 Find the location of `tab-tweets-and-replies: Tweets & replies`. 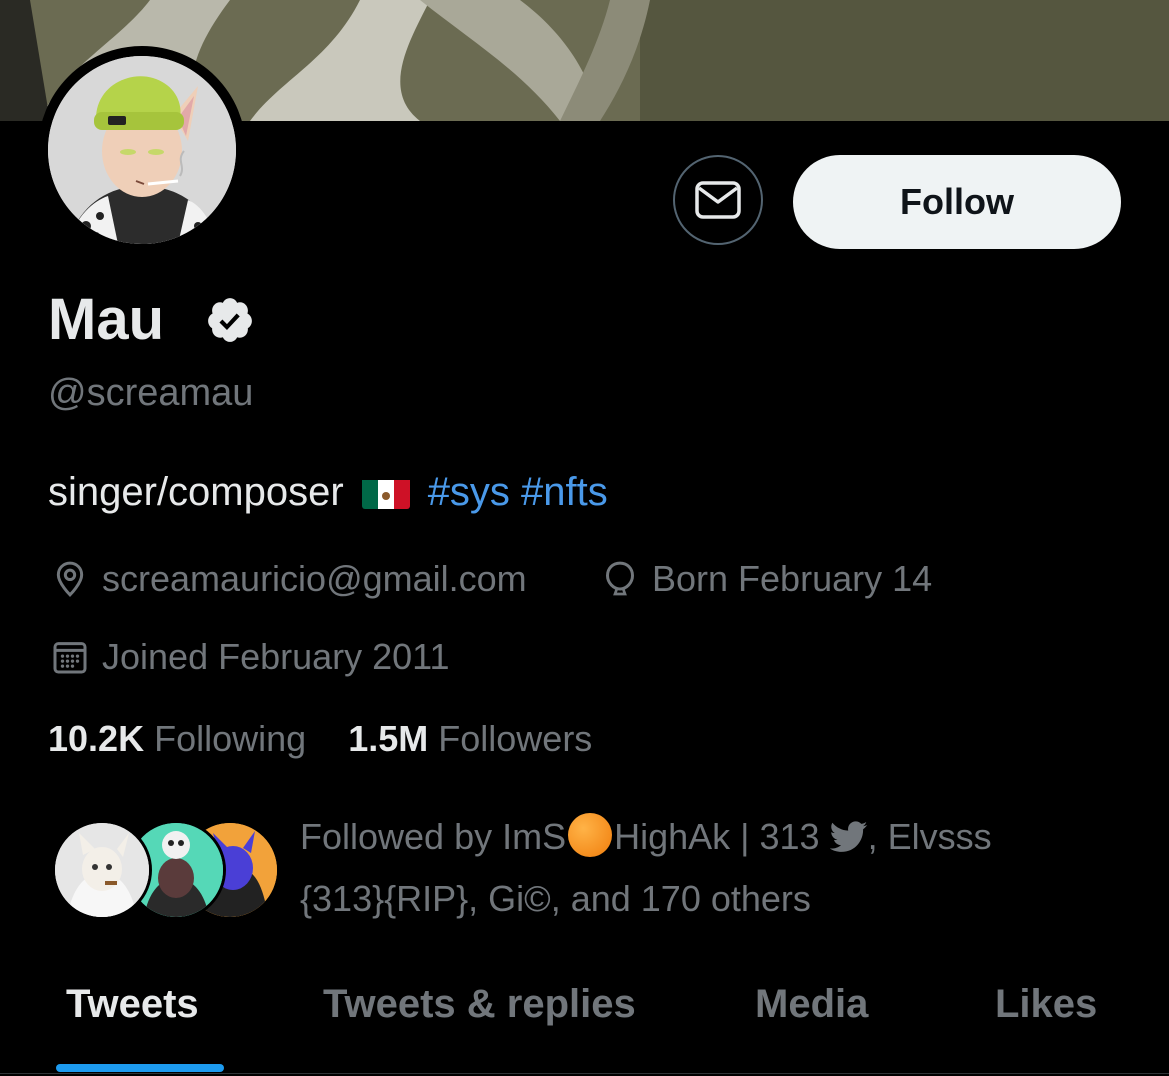

tab-tweets-and-replies: Tweets & replies is located at coordinates (479, 1004).